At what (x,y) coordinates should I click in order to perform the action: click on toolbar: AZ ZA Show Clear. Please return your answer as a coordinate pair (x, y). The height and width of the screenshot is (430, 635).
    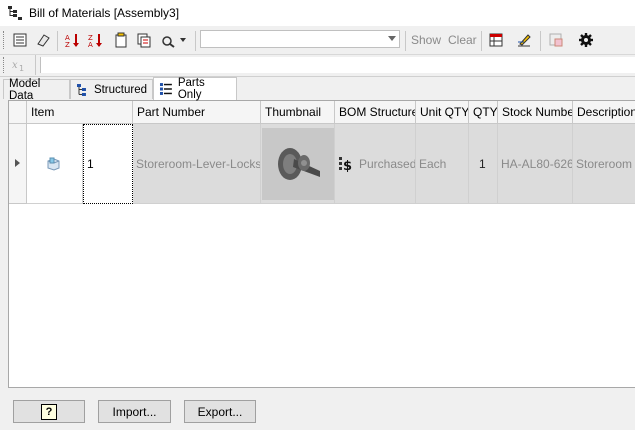
    Looking at the image, I should click on (317, 41).